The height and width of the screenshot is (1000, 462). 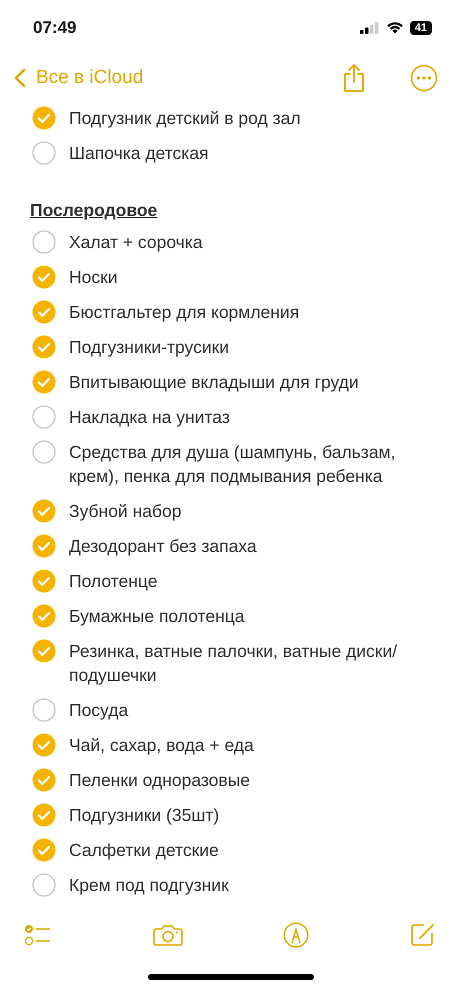 I want to click on compose-icon, so click(x=423, y=935).